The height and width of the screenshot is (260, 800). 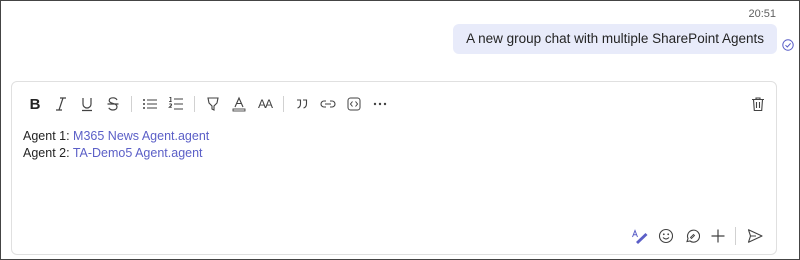 I want to click on font-size-icon: AA, so click(x=265, y=104).